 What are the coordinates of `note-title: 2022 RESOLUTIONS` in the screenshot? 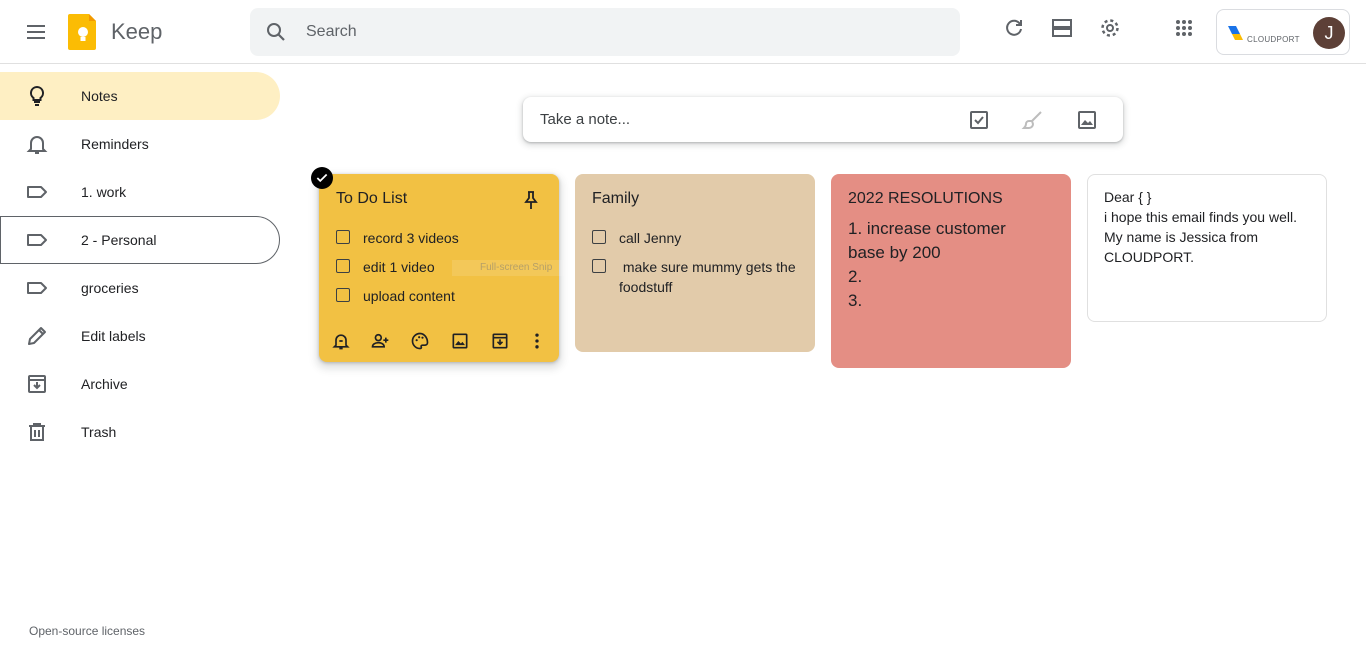 It's located at (925, 198).